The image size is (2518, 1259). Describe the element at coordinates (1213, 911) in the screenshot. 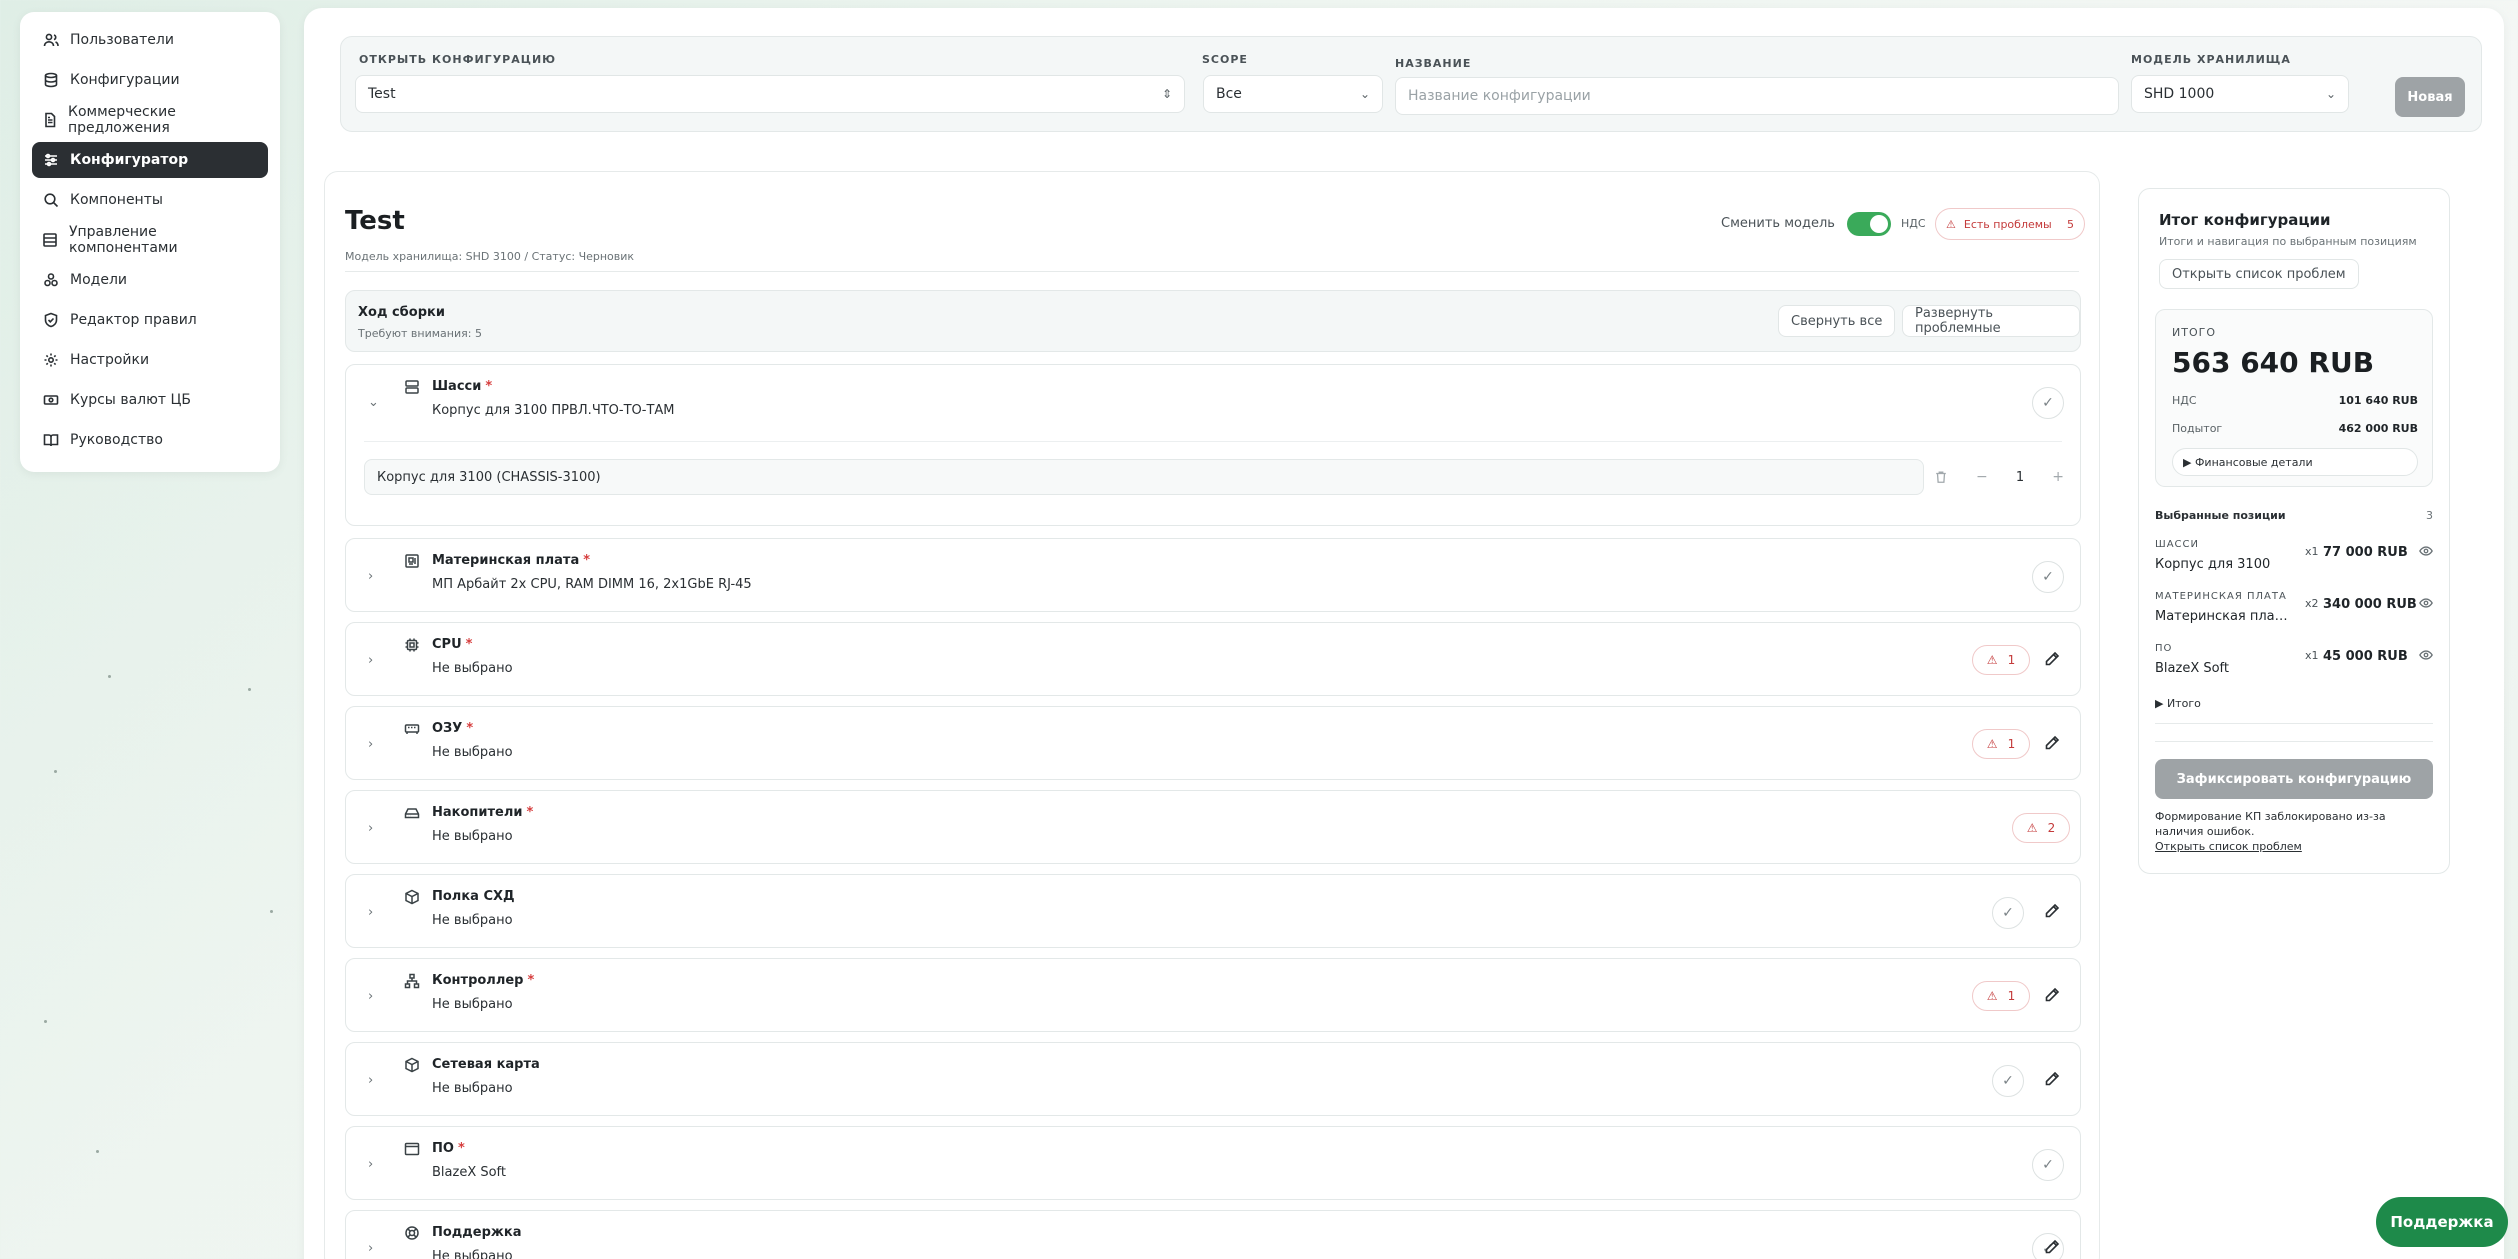

I see `component-row-storage-shelf: › Полка СХД Не выбрано ✓` at that location.